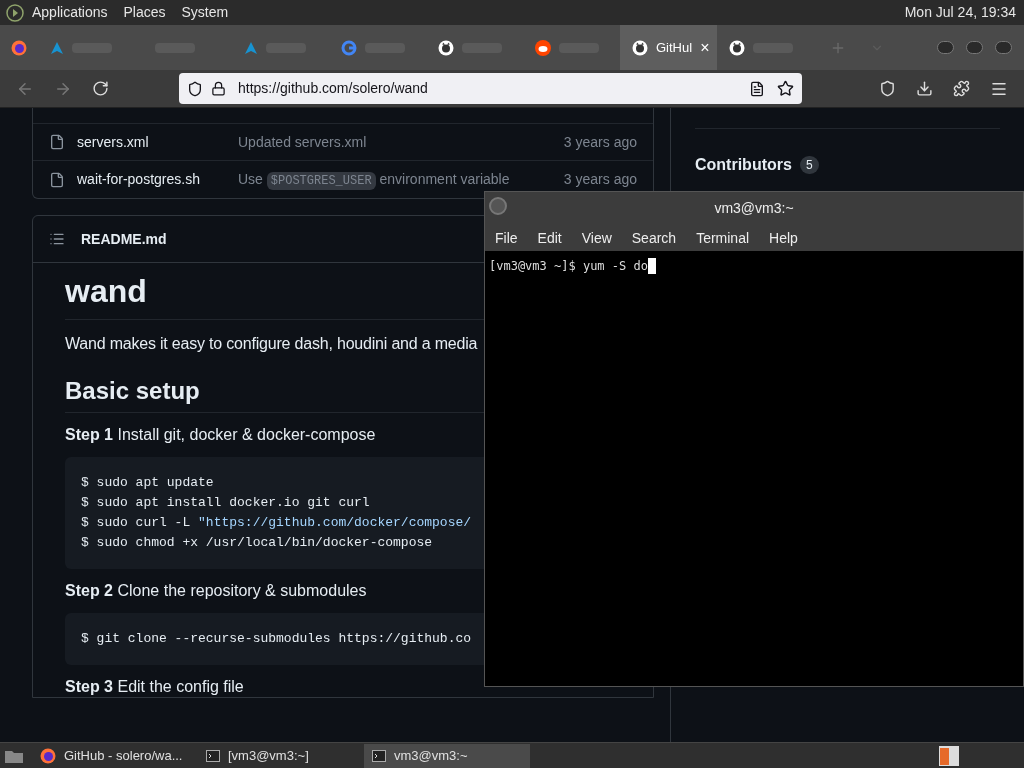 Image resolution: width=1024 pixels, height=768 pixels. I want to click on commit-message: Use $POSTGRES_USER environment variable, so click(401, 179).